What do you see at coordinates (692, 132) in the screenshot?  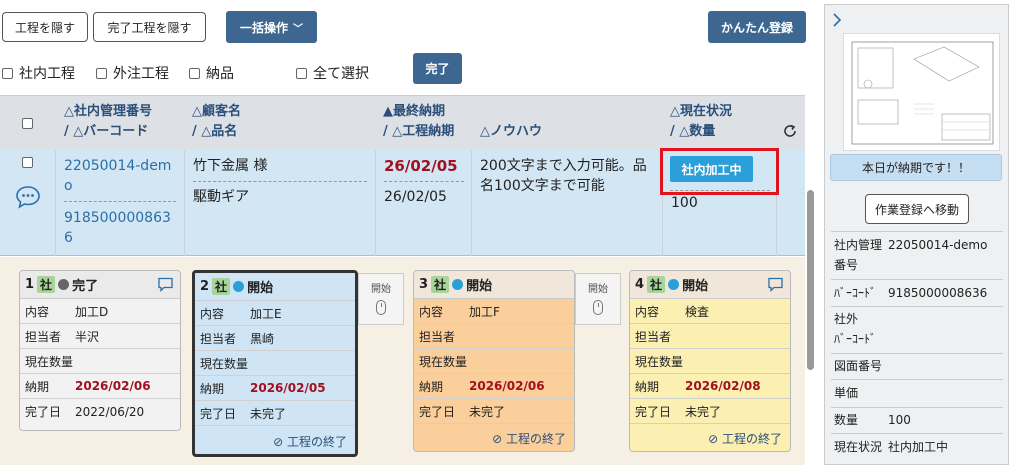 I see `col-qty: / △数量` at bounding box center [692, 132].